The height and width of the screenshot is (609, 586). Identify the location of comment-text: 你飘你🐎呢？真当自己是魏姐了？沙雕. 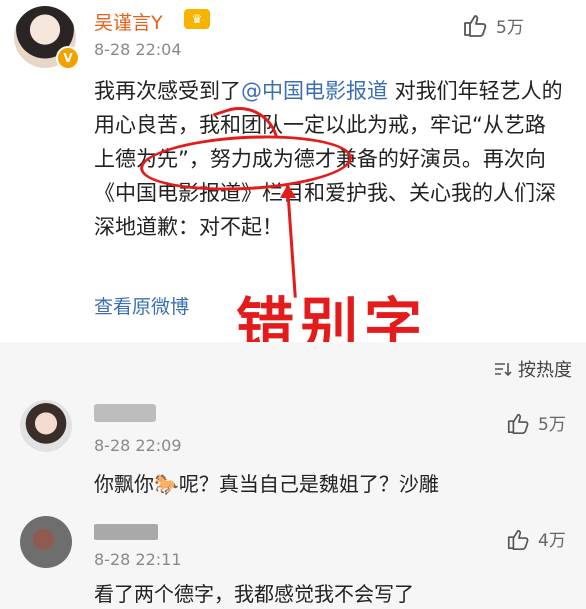
(266, 482).